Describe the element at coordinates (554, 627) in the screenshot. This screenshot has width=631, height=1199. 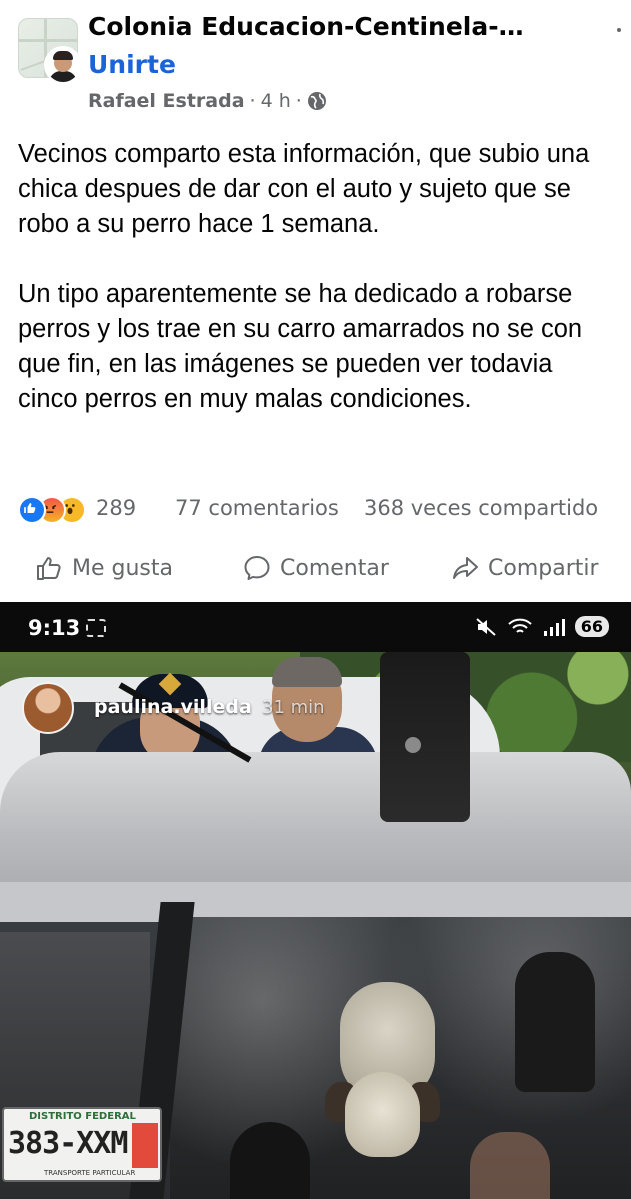
I see `signal-icon` at that location.